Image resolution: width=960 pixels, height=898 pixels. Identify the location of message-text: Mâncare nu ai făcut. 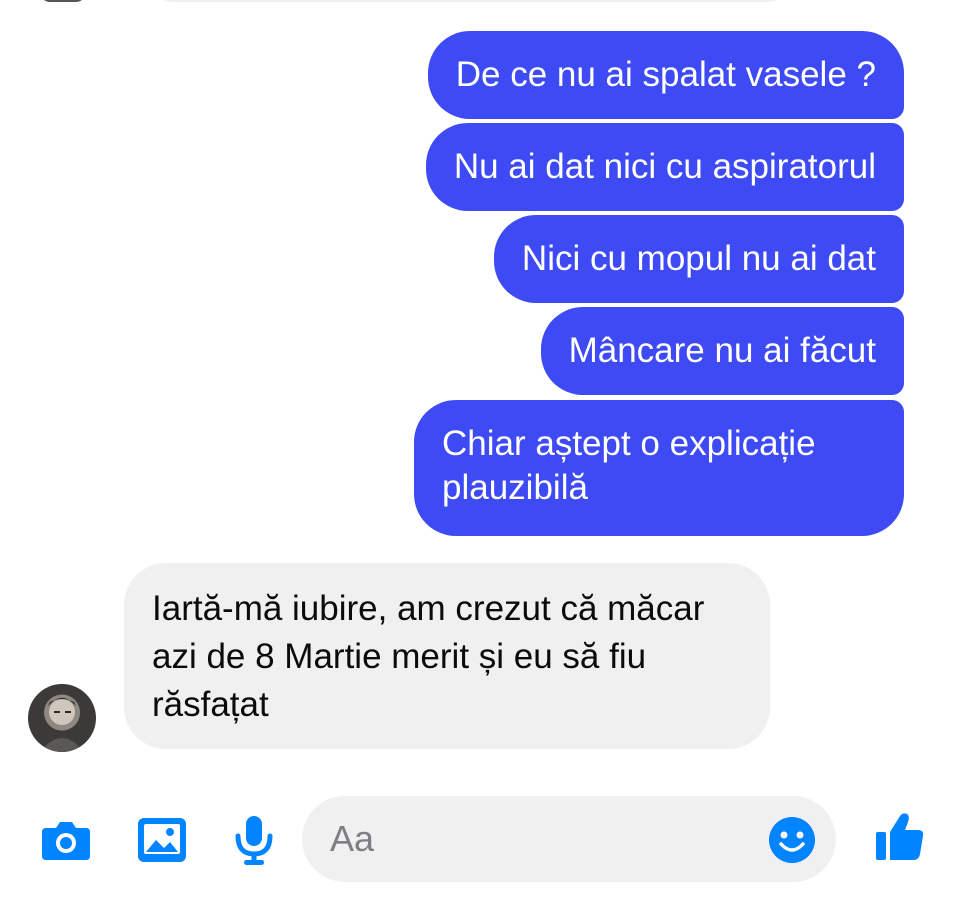
(722, 350).